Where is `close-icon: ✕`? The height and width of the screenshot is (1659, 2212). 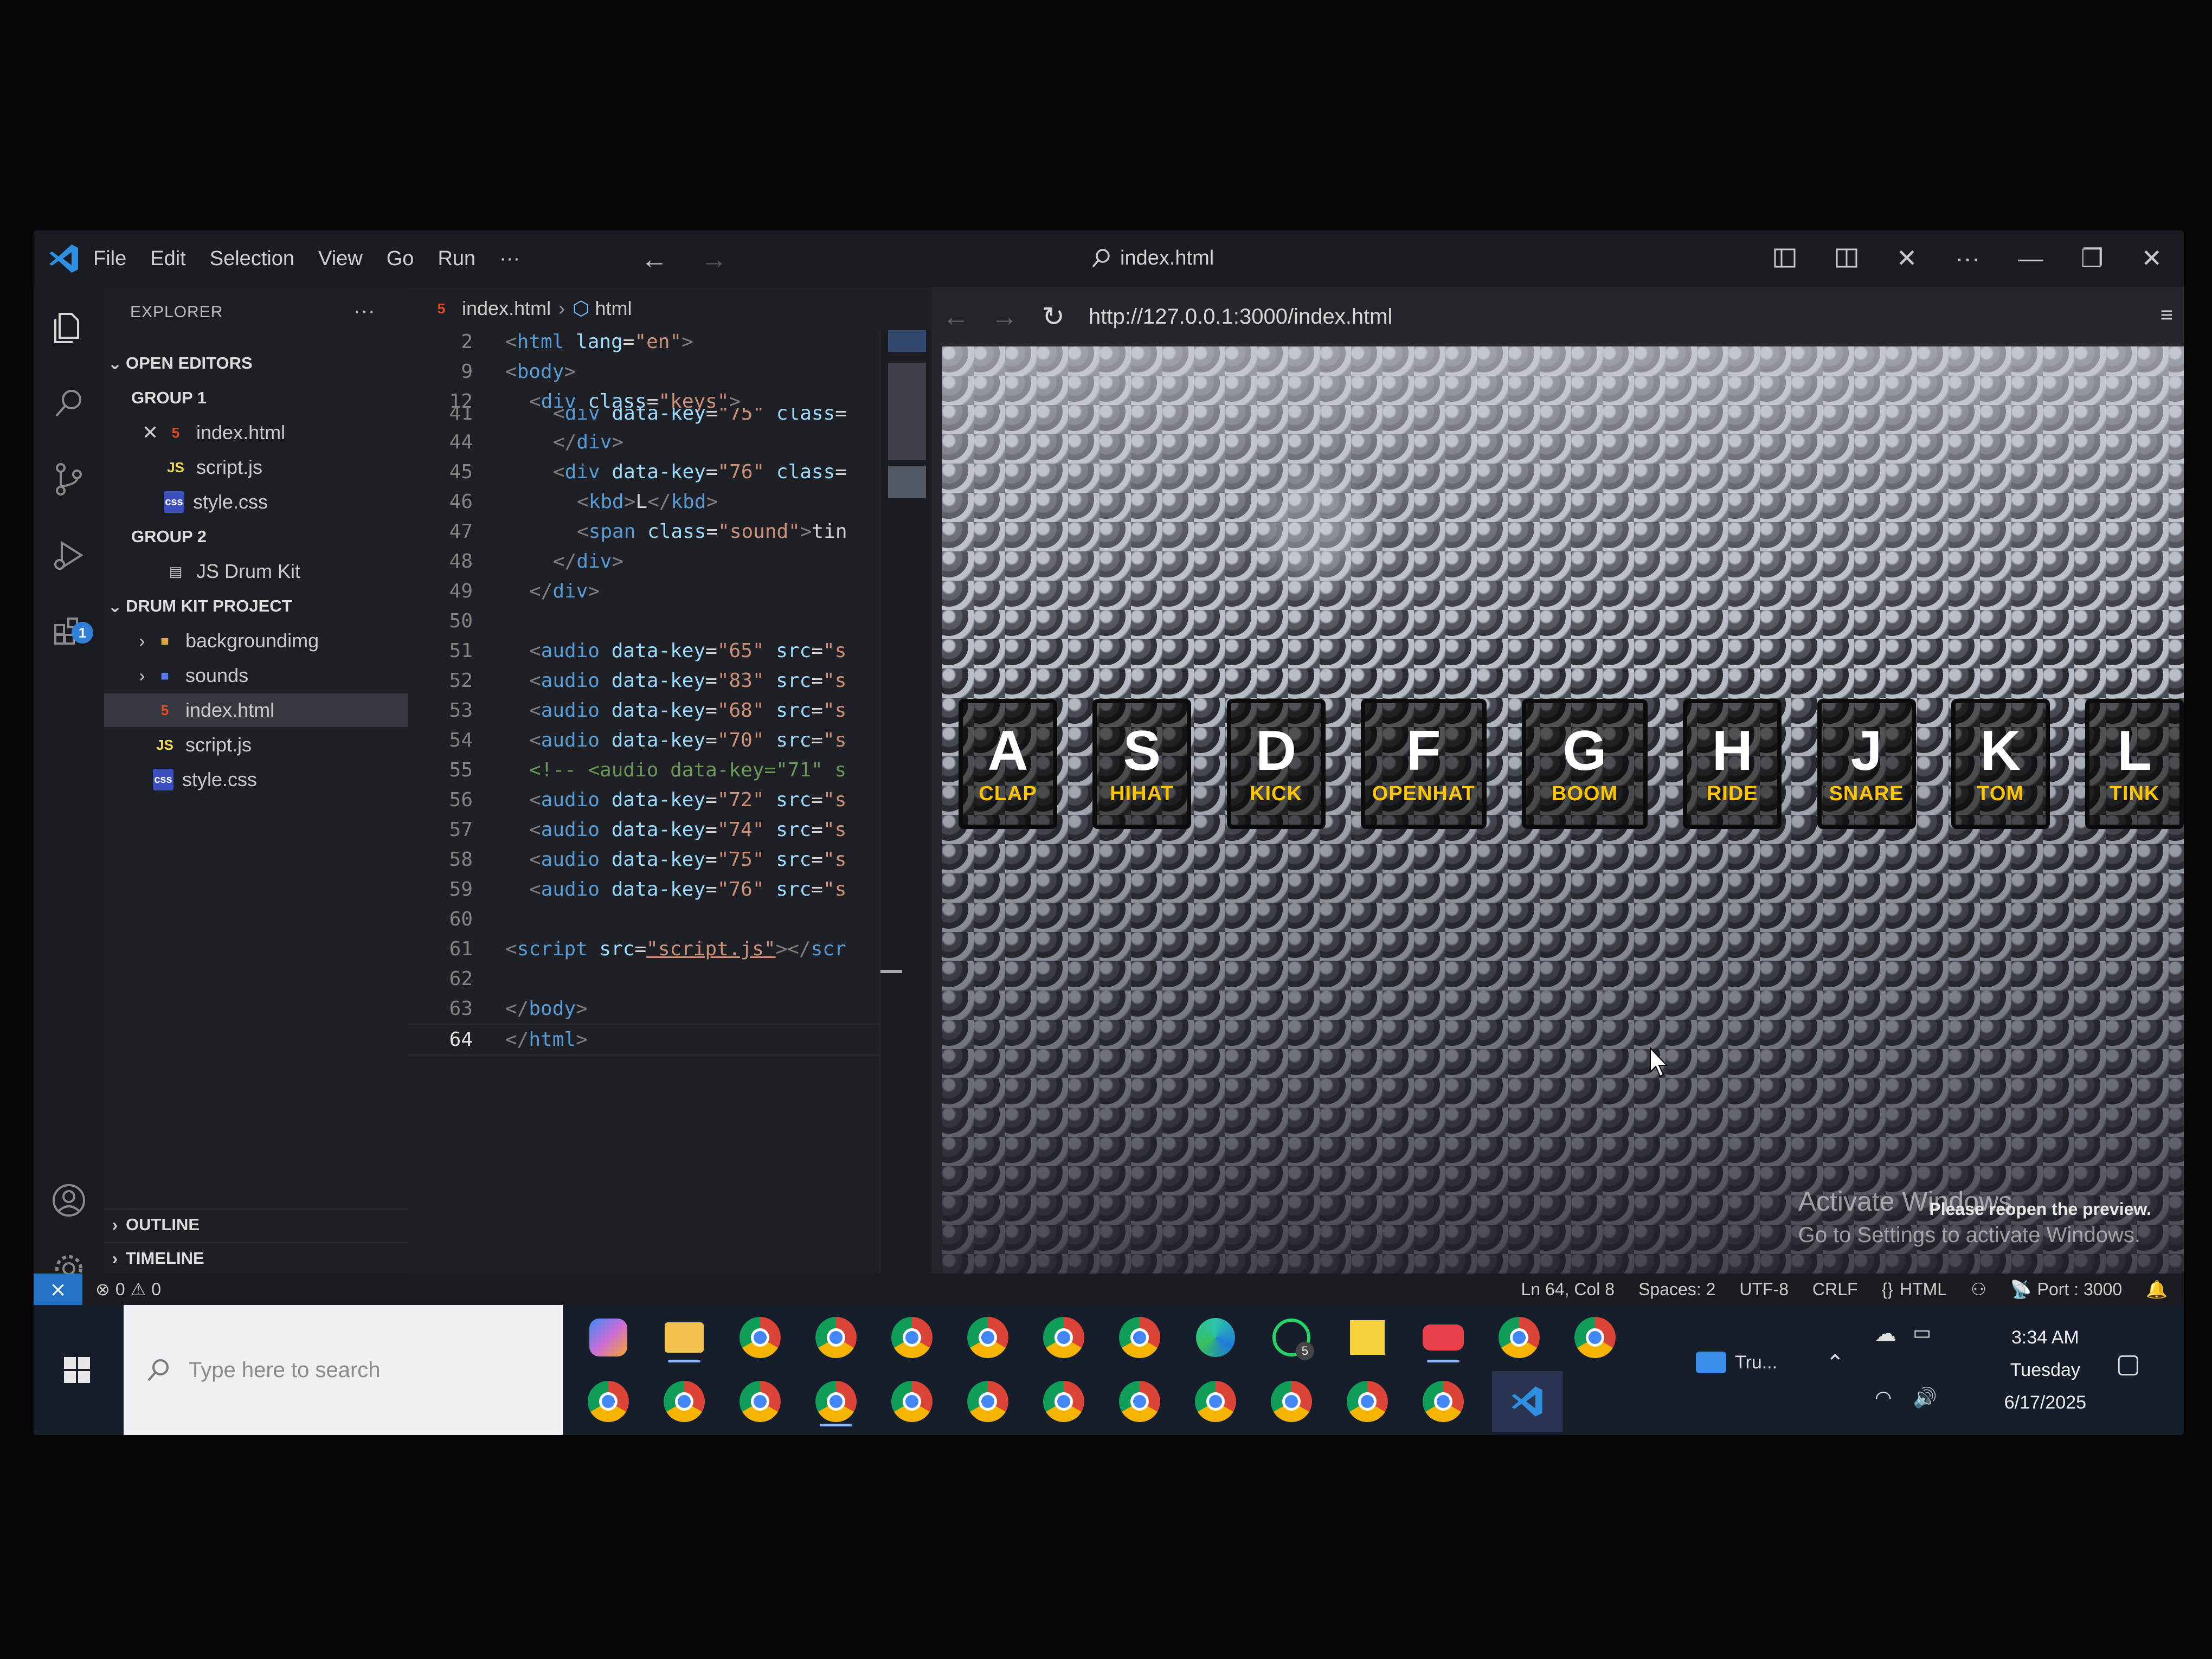 close-icon: ✕ is located at coordinates (153, 432).